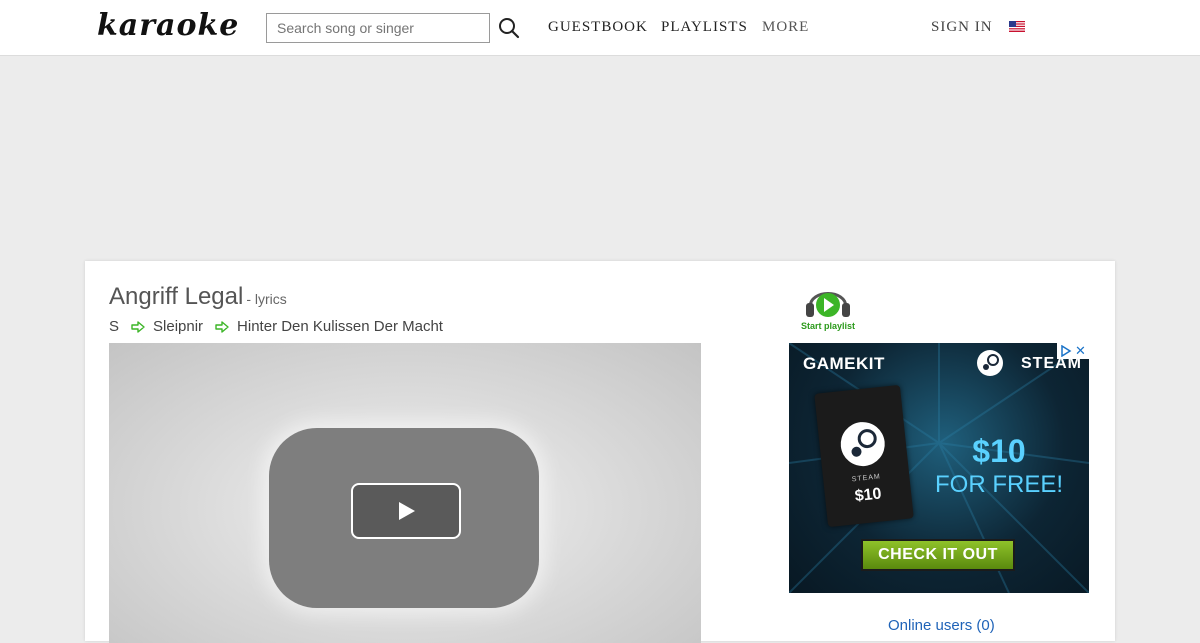 This screenshot has width=1200, height=643. I want to click on breadcrumb-artist: Sleipnir, so click(178, 326).